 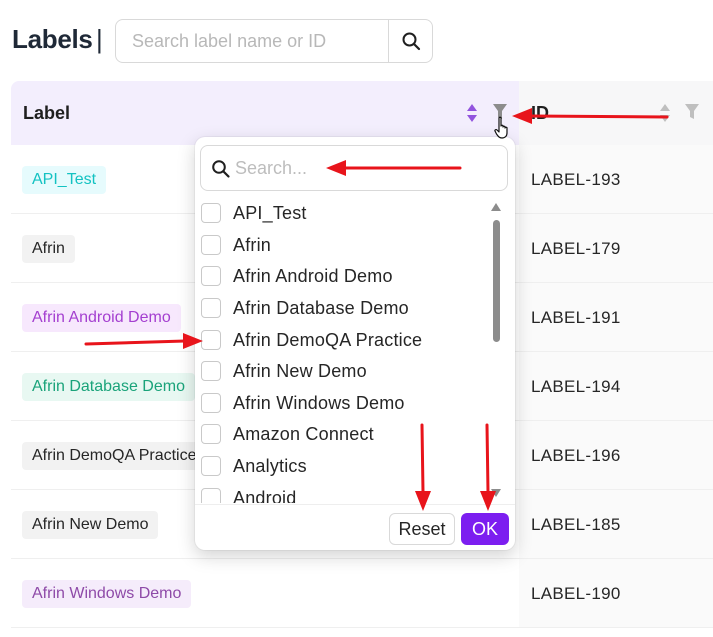 I want to click on label-tag: Afrin, so click(x=48, y=249).